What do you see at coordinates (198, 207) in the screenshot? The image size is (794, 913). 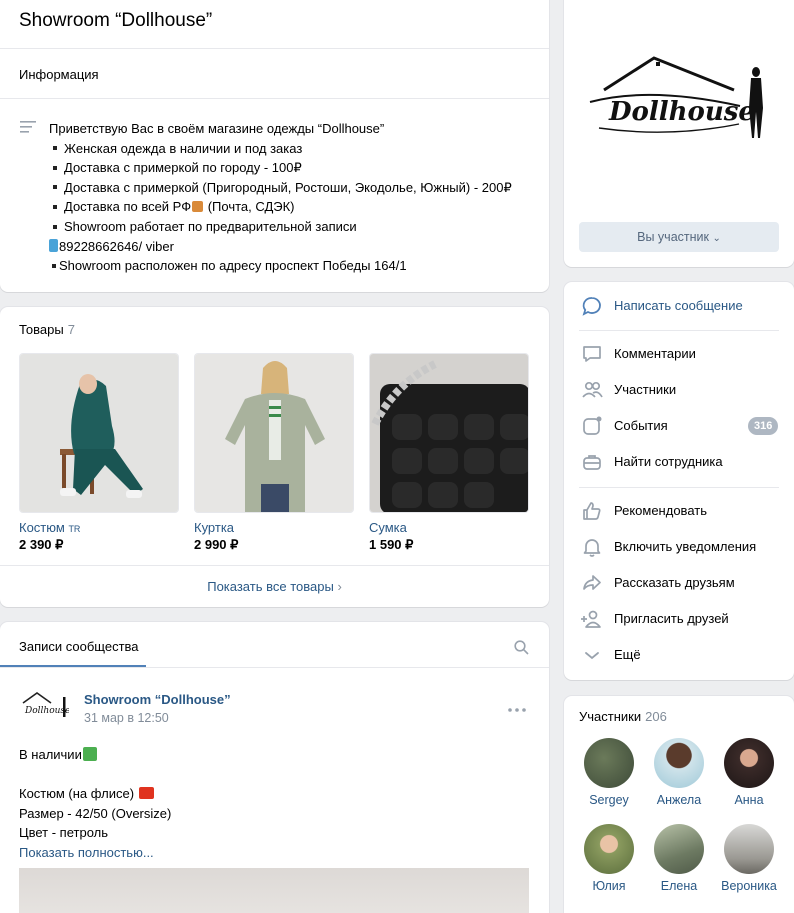 I see `package-icon` at bounding box center [198, 207].